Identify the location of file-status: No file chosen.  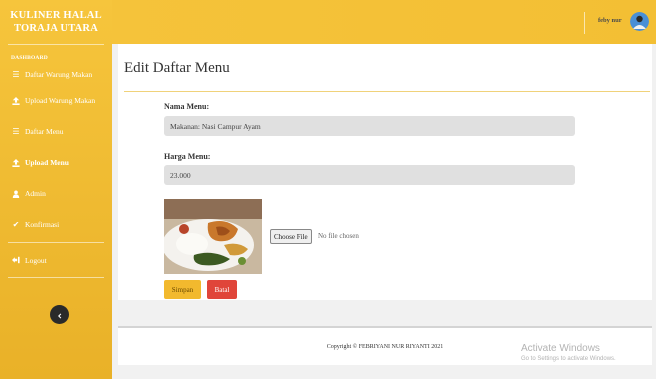
(338, 236).